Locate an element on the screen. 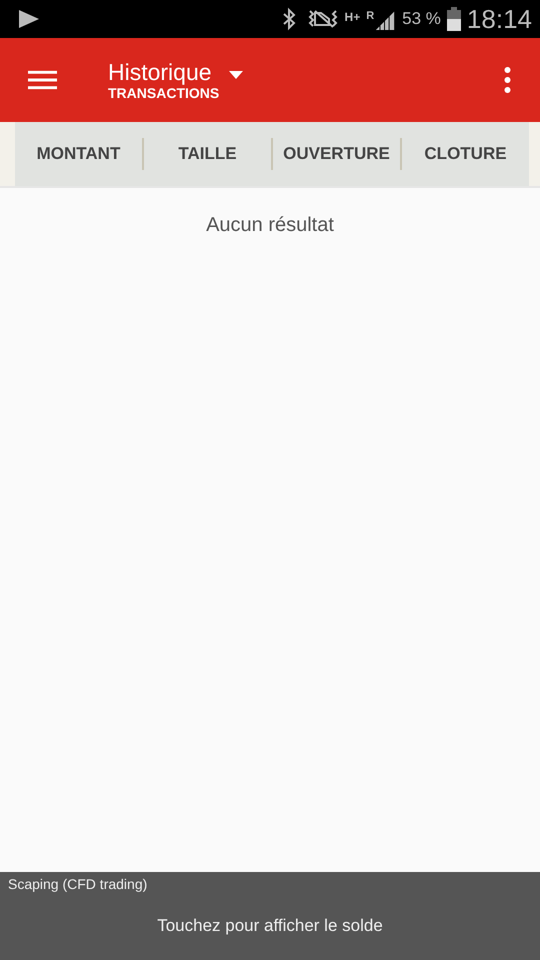  balance-bar: Scaping (CFD trading) Touchez pour afficher le solde is located at coordinates (270, 916).